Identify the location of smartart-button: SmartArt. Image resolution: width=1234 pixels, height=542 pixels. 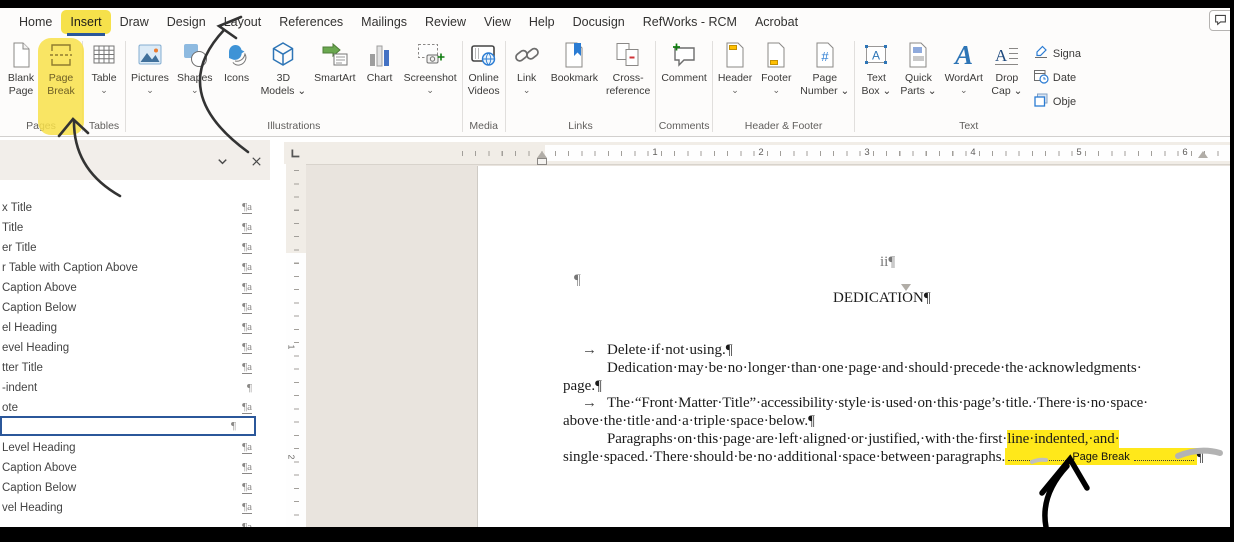
(334, 77).